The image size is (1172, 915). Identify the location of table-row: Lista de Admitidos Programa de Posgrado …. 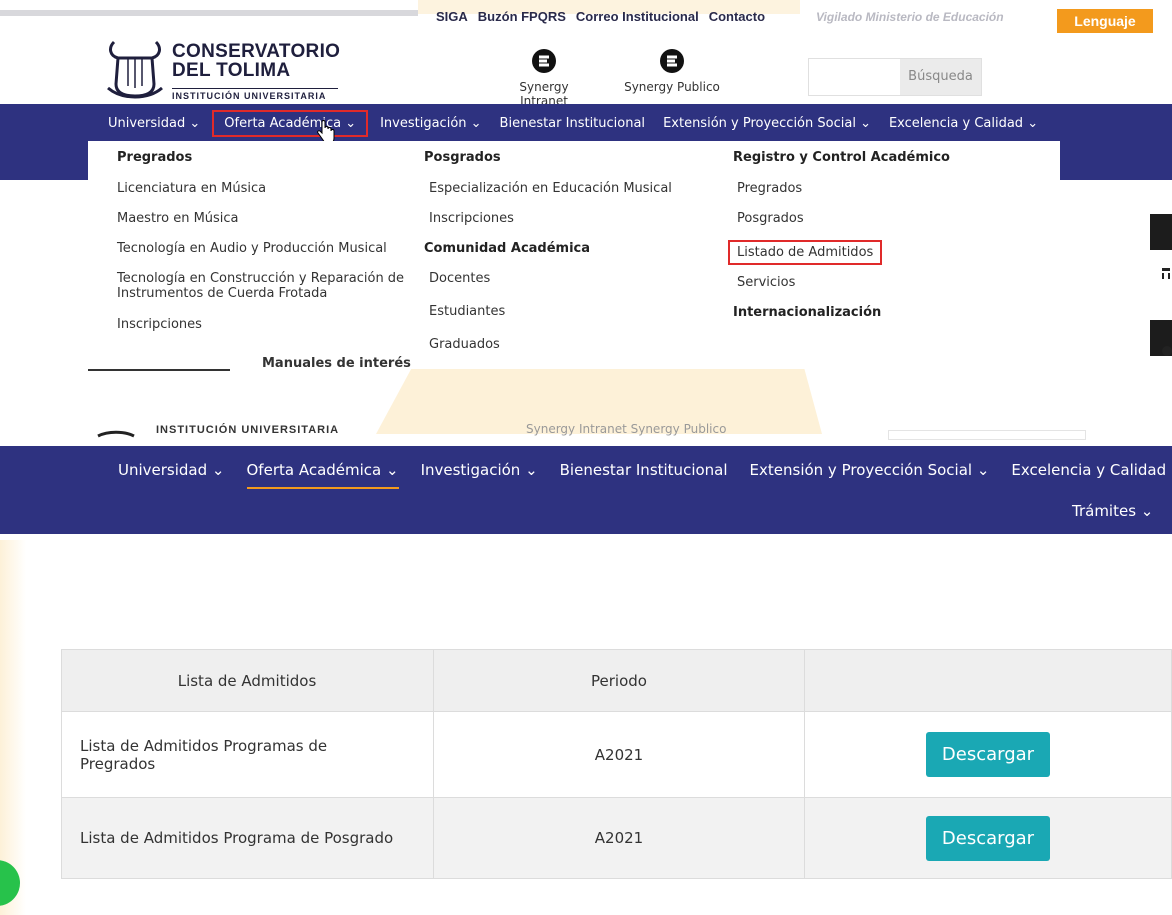
(616, 838).